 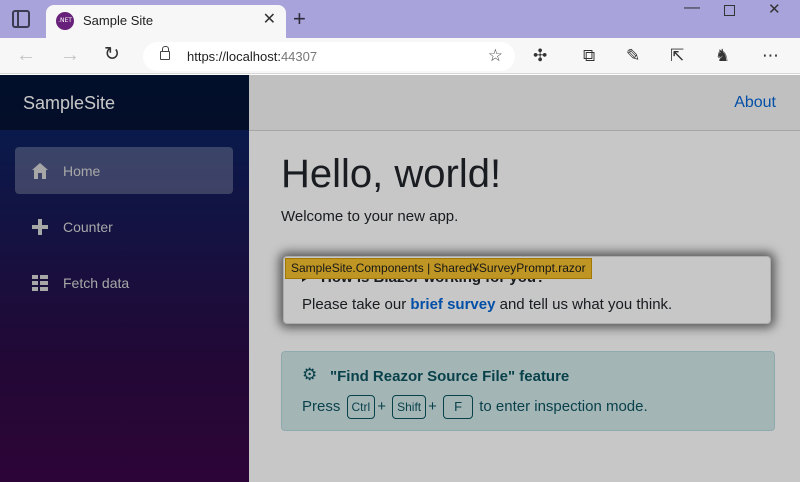 What do you see at coordinates (26, 55) in the screenshot?
I see `back-arrow-icon: ←` at bounding box center [26, 55].